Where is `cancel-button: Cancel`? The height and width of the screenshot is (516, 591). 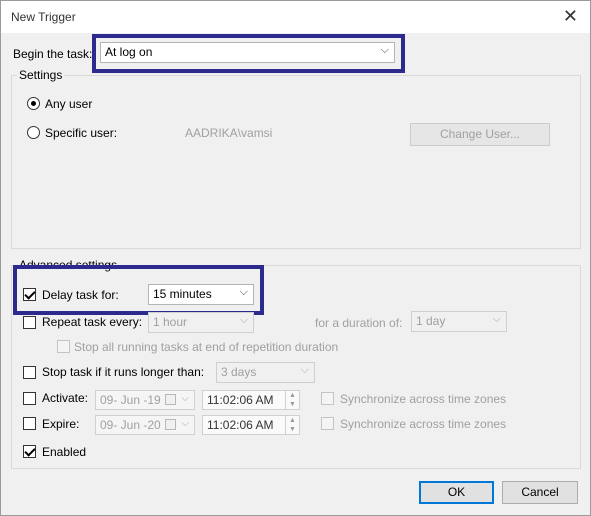
cancel-button: Cancel is located at coordinates (540, 492).